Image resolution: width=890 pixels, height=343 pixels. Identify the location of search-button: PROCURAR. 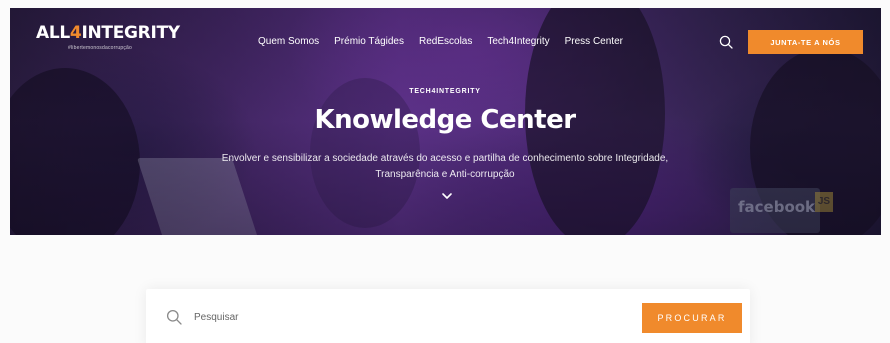
(692, 318).